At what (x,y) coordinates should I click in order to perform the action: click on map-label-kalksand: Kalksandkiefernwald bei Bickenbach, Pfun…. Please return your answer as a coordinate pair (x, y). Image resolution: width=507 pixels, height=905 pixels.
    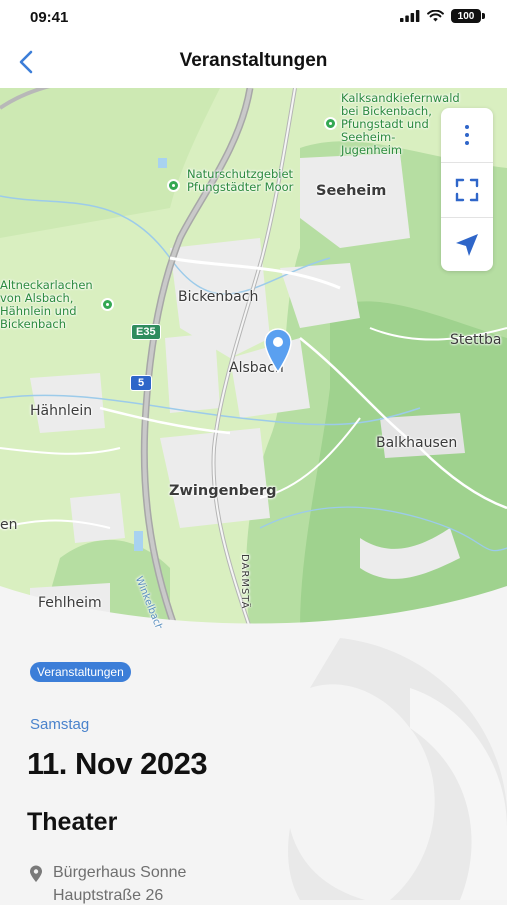
    Looking at the image, I should click on (400, 124).